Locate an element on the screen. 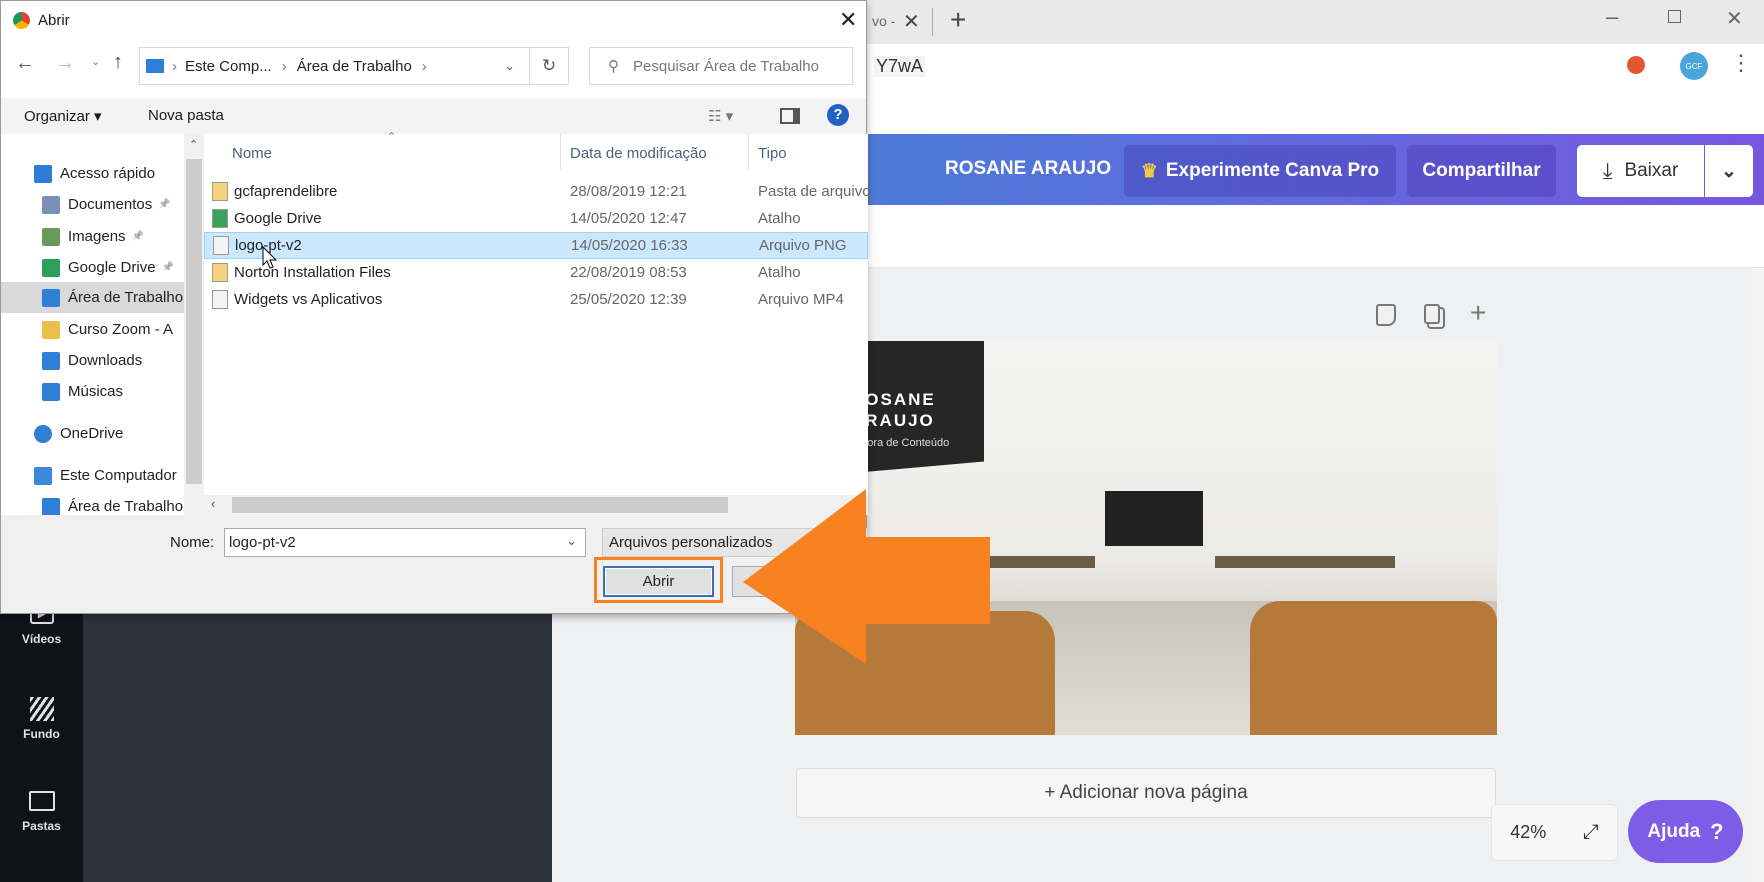  duplicate-icon is located at coordinates (1432, 314).